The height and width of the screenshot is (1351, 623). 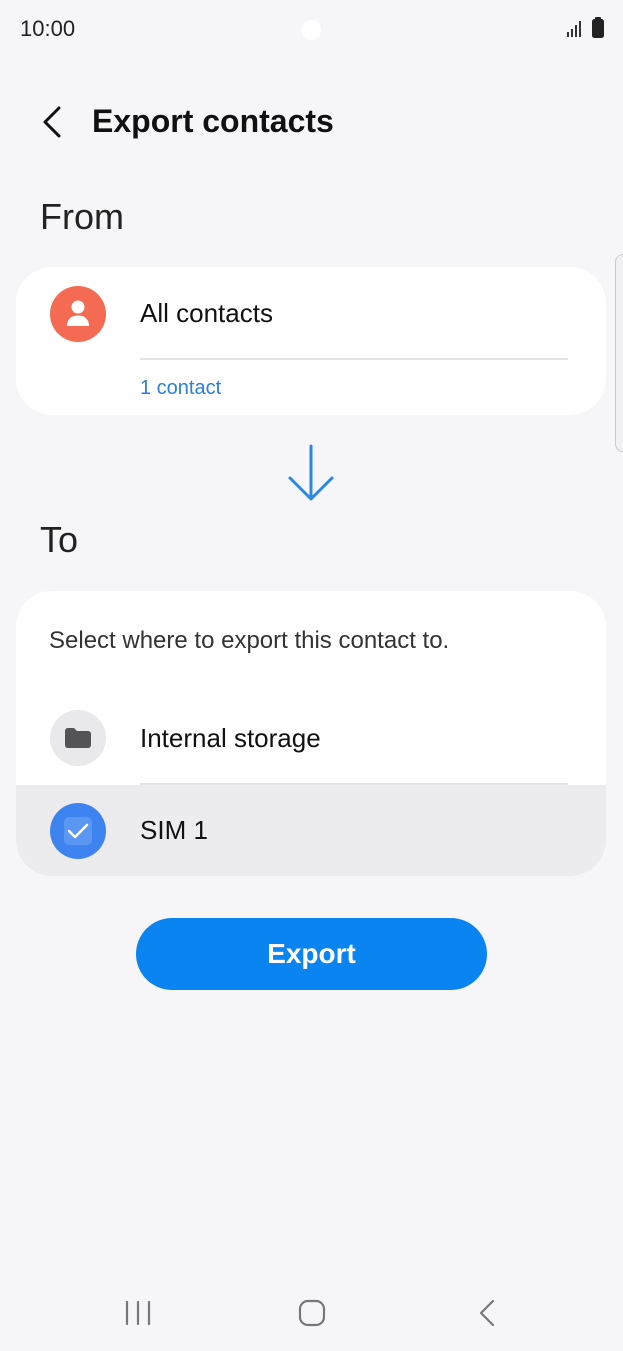 I want to click on sim-check-icon, so click(x=78, y=831).